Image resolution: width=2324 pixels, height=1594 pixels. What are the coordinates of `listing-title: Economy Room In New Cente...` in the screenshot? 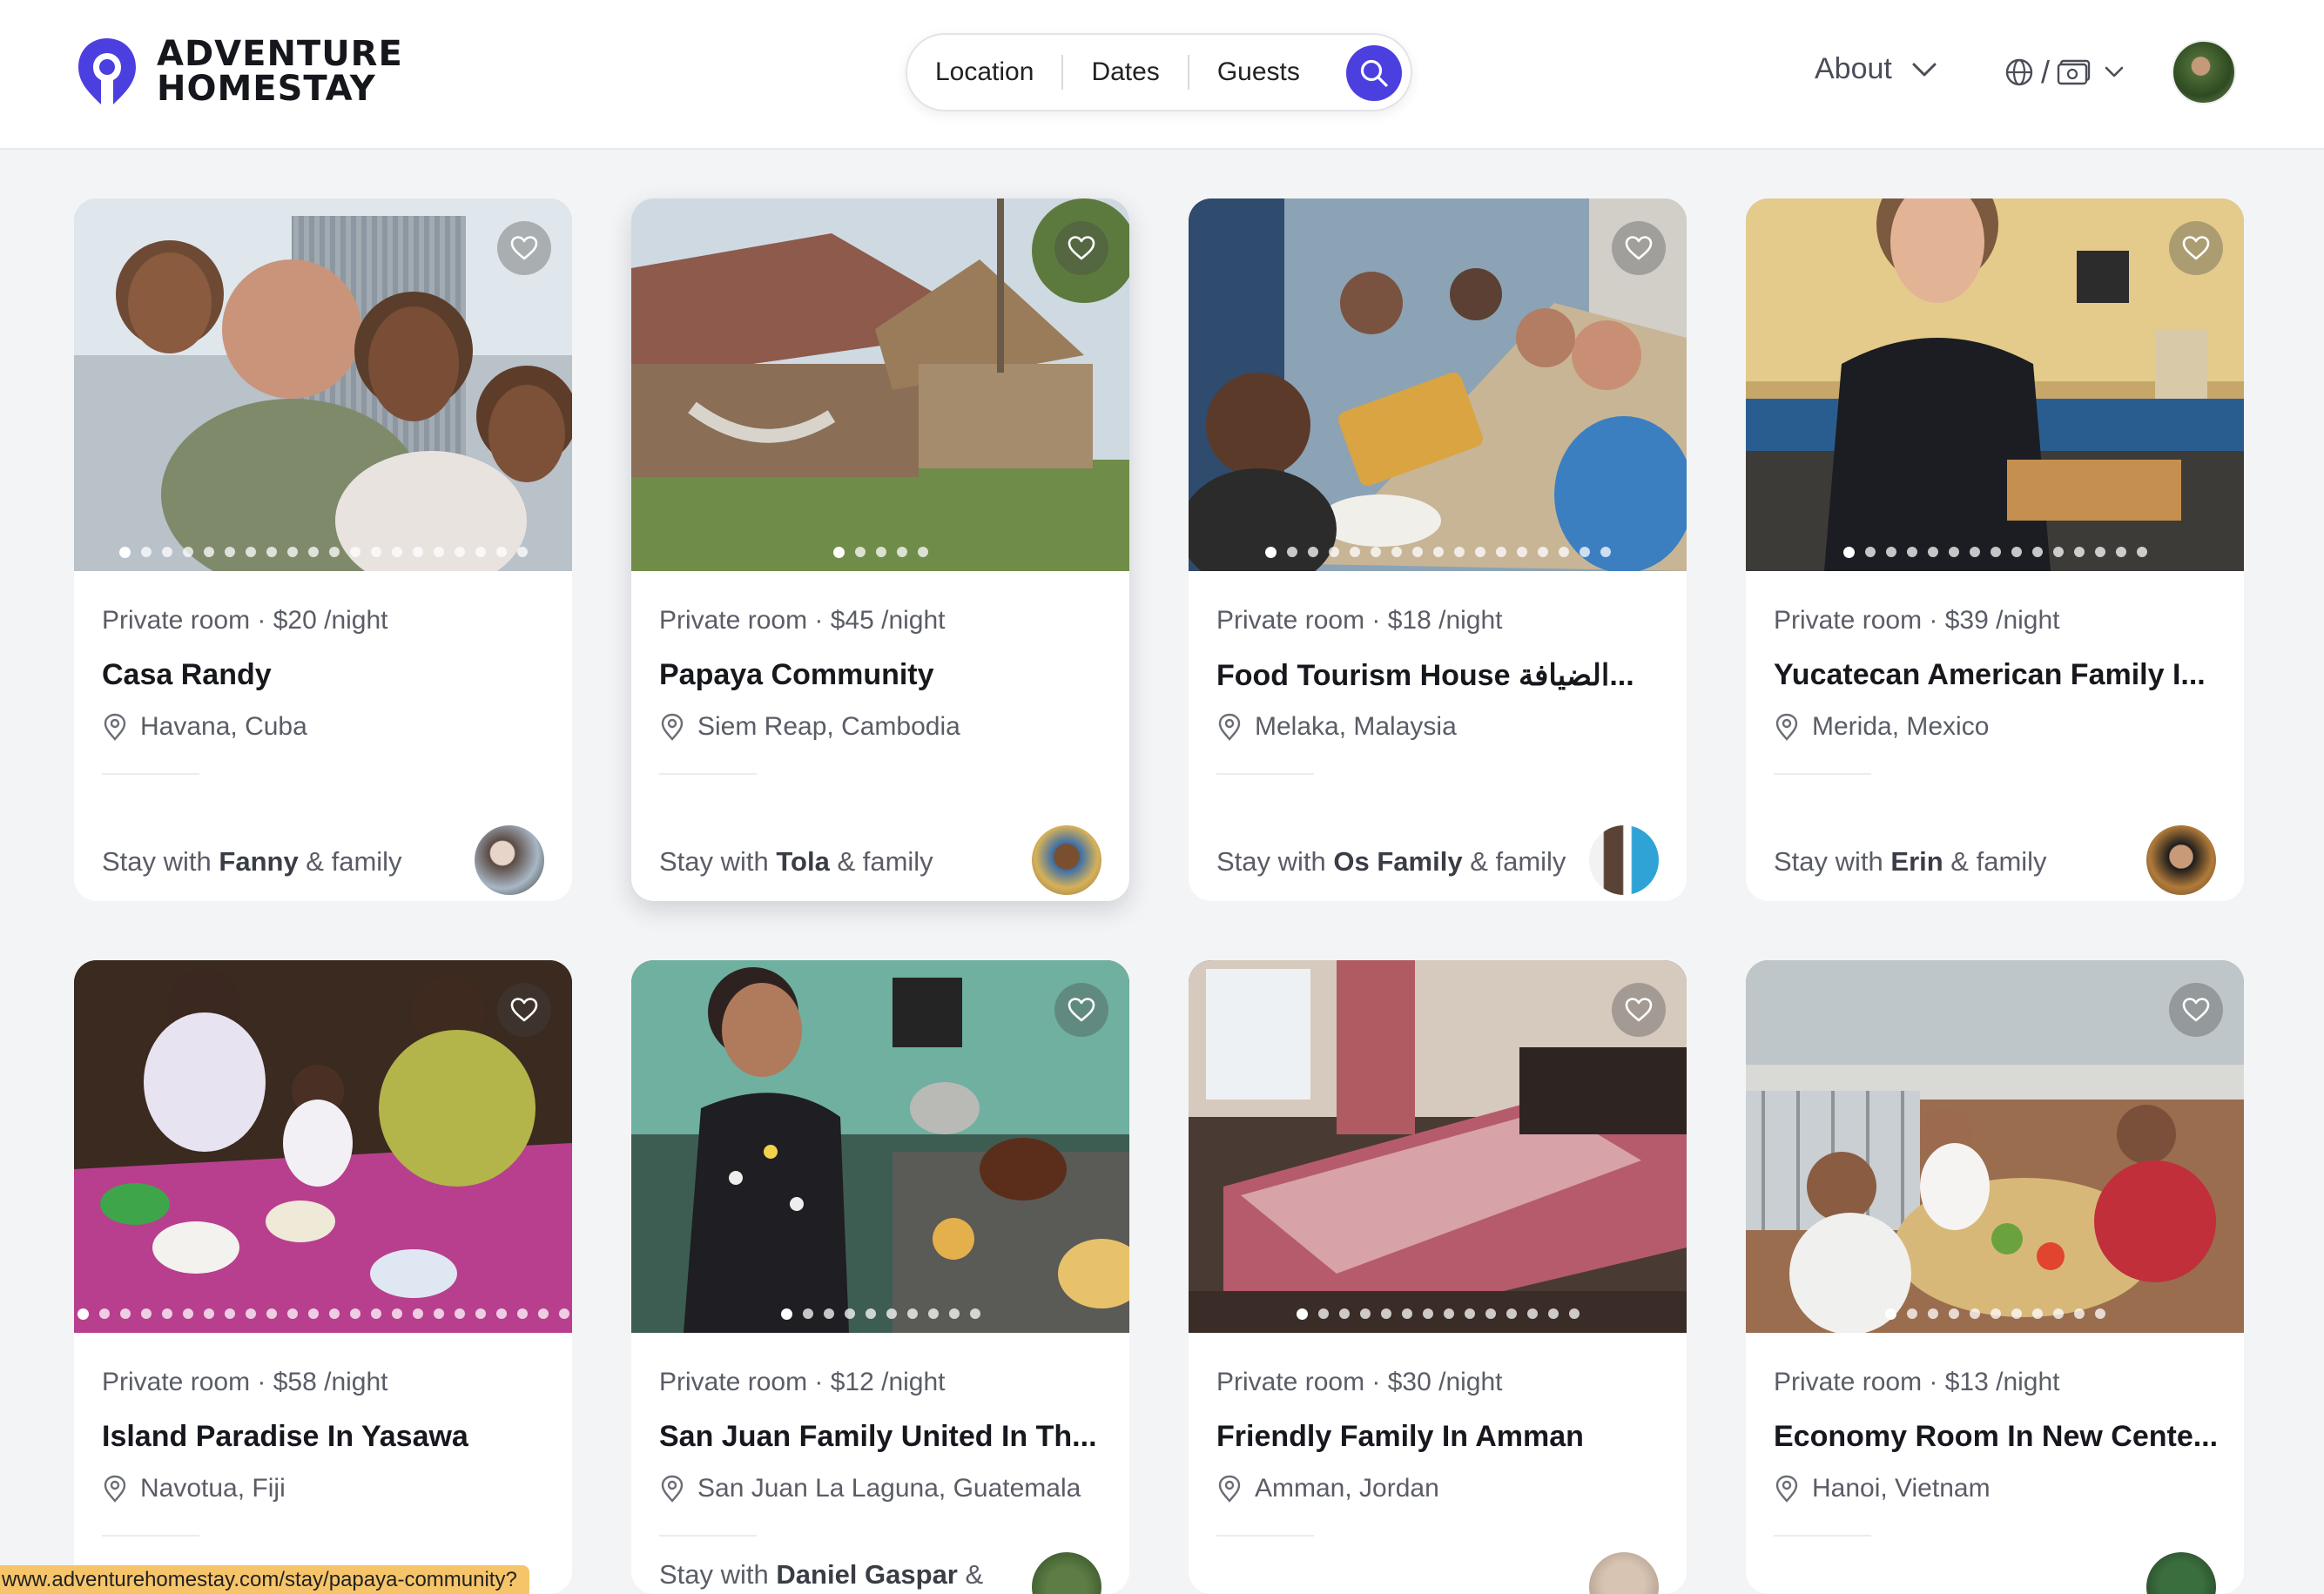 It's located at (1998, 1437).